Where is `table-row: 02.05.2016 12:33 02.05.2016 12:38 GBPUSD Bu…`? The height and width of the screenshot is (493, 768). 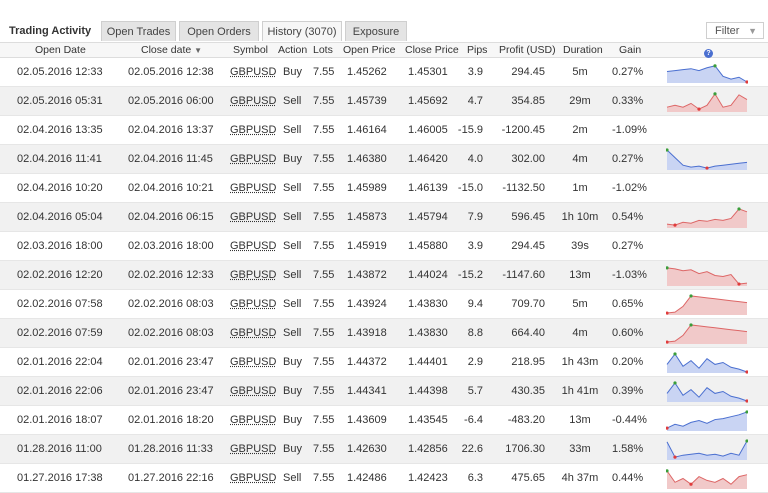 table-row: 02.05.2016 12:33 02.05.2016 12:38 GBPUSD Bu… is located at coordinates (384, 72).